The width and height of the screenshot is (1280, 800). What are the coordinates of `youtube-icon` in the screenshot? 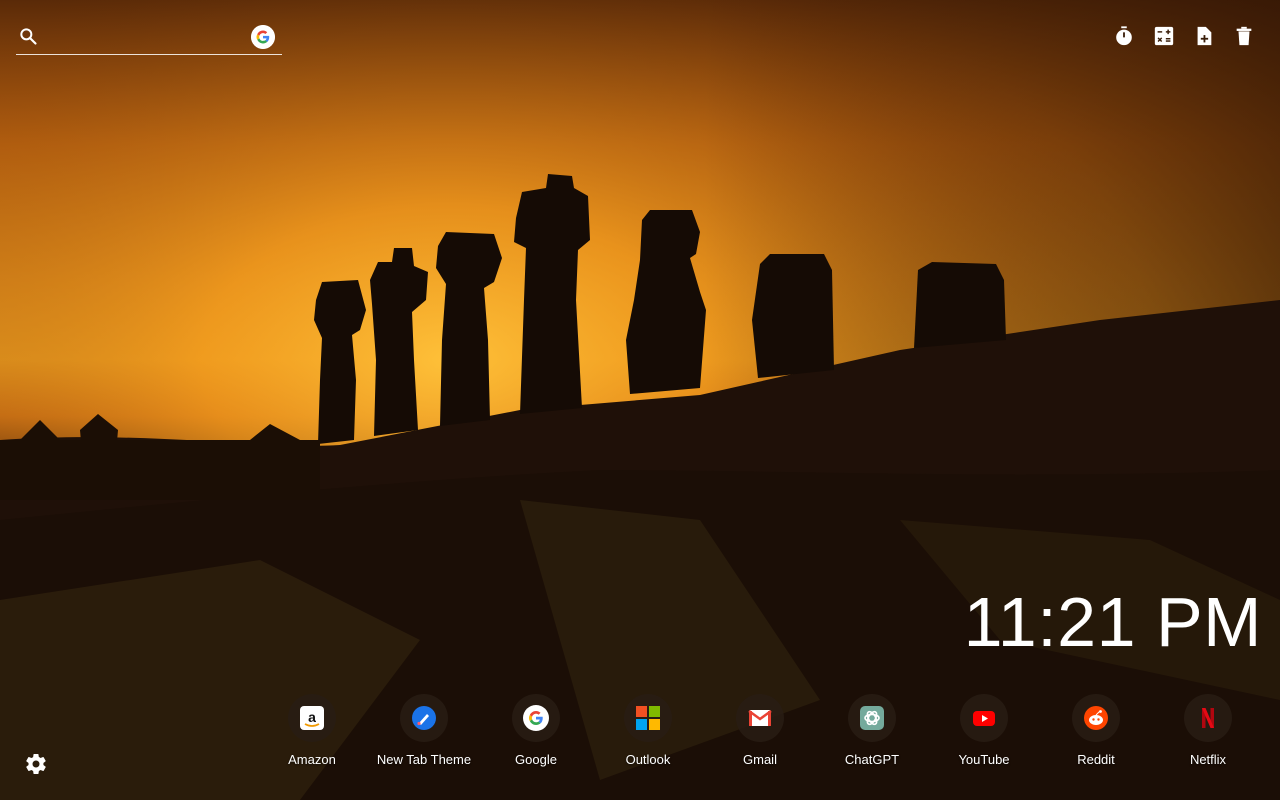 It's located at (984, 718).